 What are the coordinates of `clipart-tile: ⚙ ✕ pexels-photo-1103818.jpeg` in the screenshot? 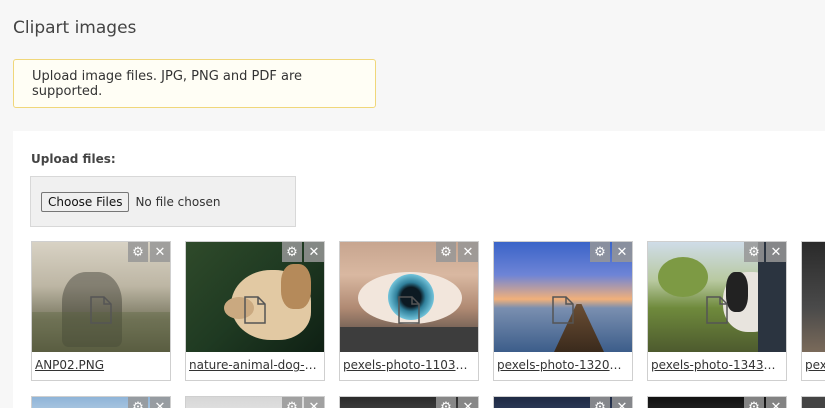 It's located at (409, 311).